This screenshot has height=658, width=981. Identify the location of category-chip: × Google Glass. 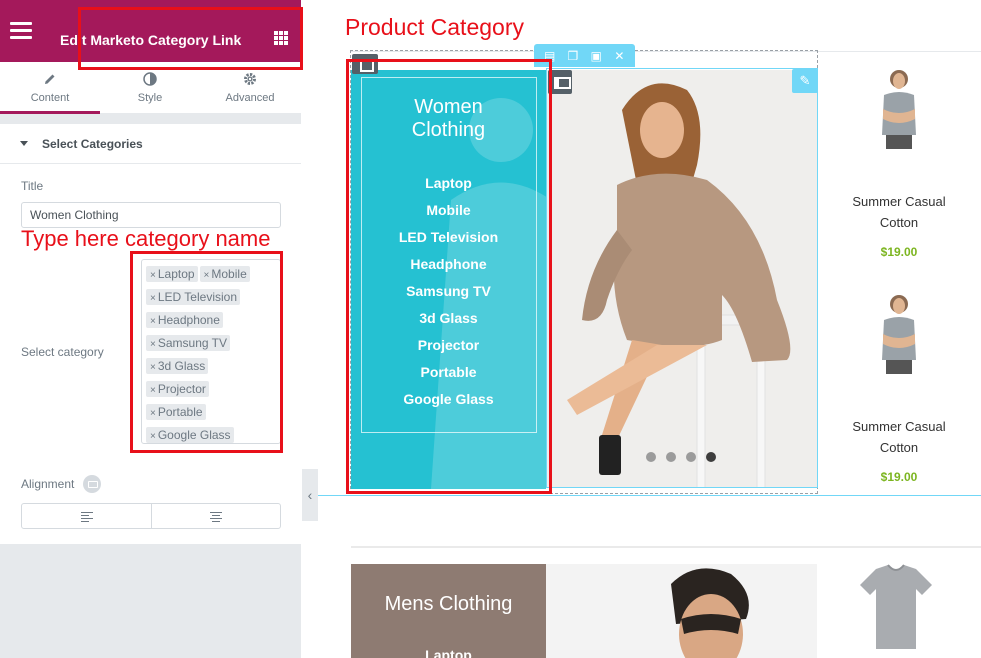
(190, 435).